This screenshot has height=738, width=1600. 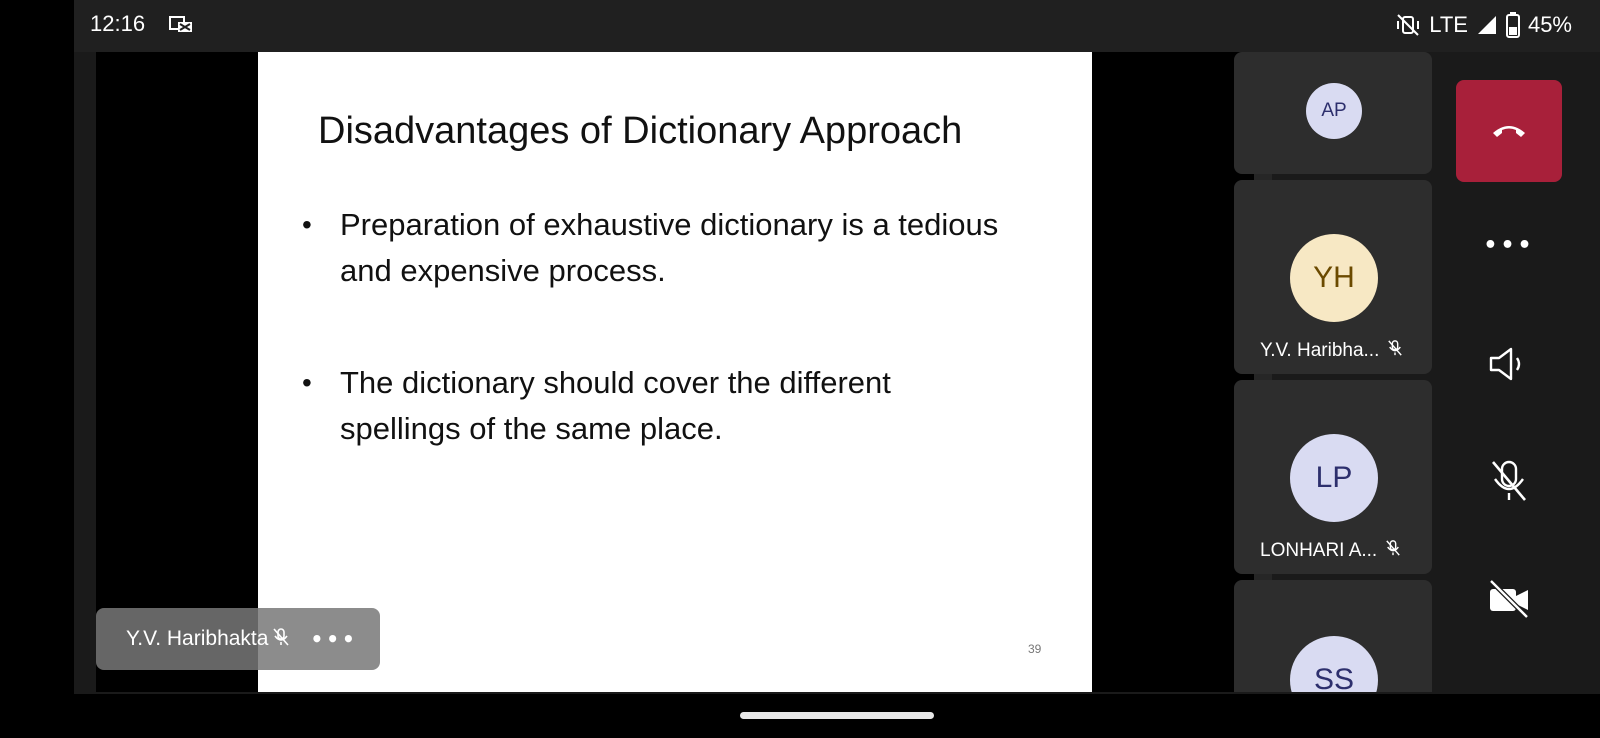 I want to click on slide-page-number: 39, so click(x=1035, y=649).